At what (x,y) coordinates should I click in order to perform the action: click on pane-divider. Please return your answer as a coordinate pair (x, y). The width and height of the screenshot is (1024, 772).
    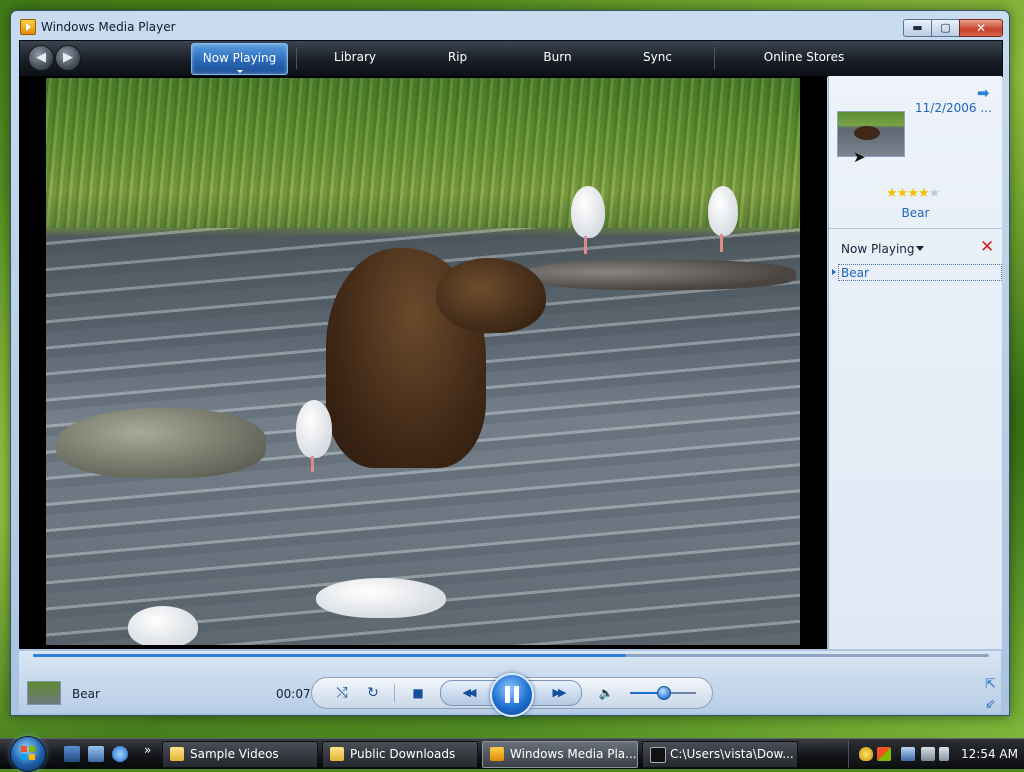
    Looking at the image, I should click on (915, 228).